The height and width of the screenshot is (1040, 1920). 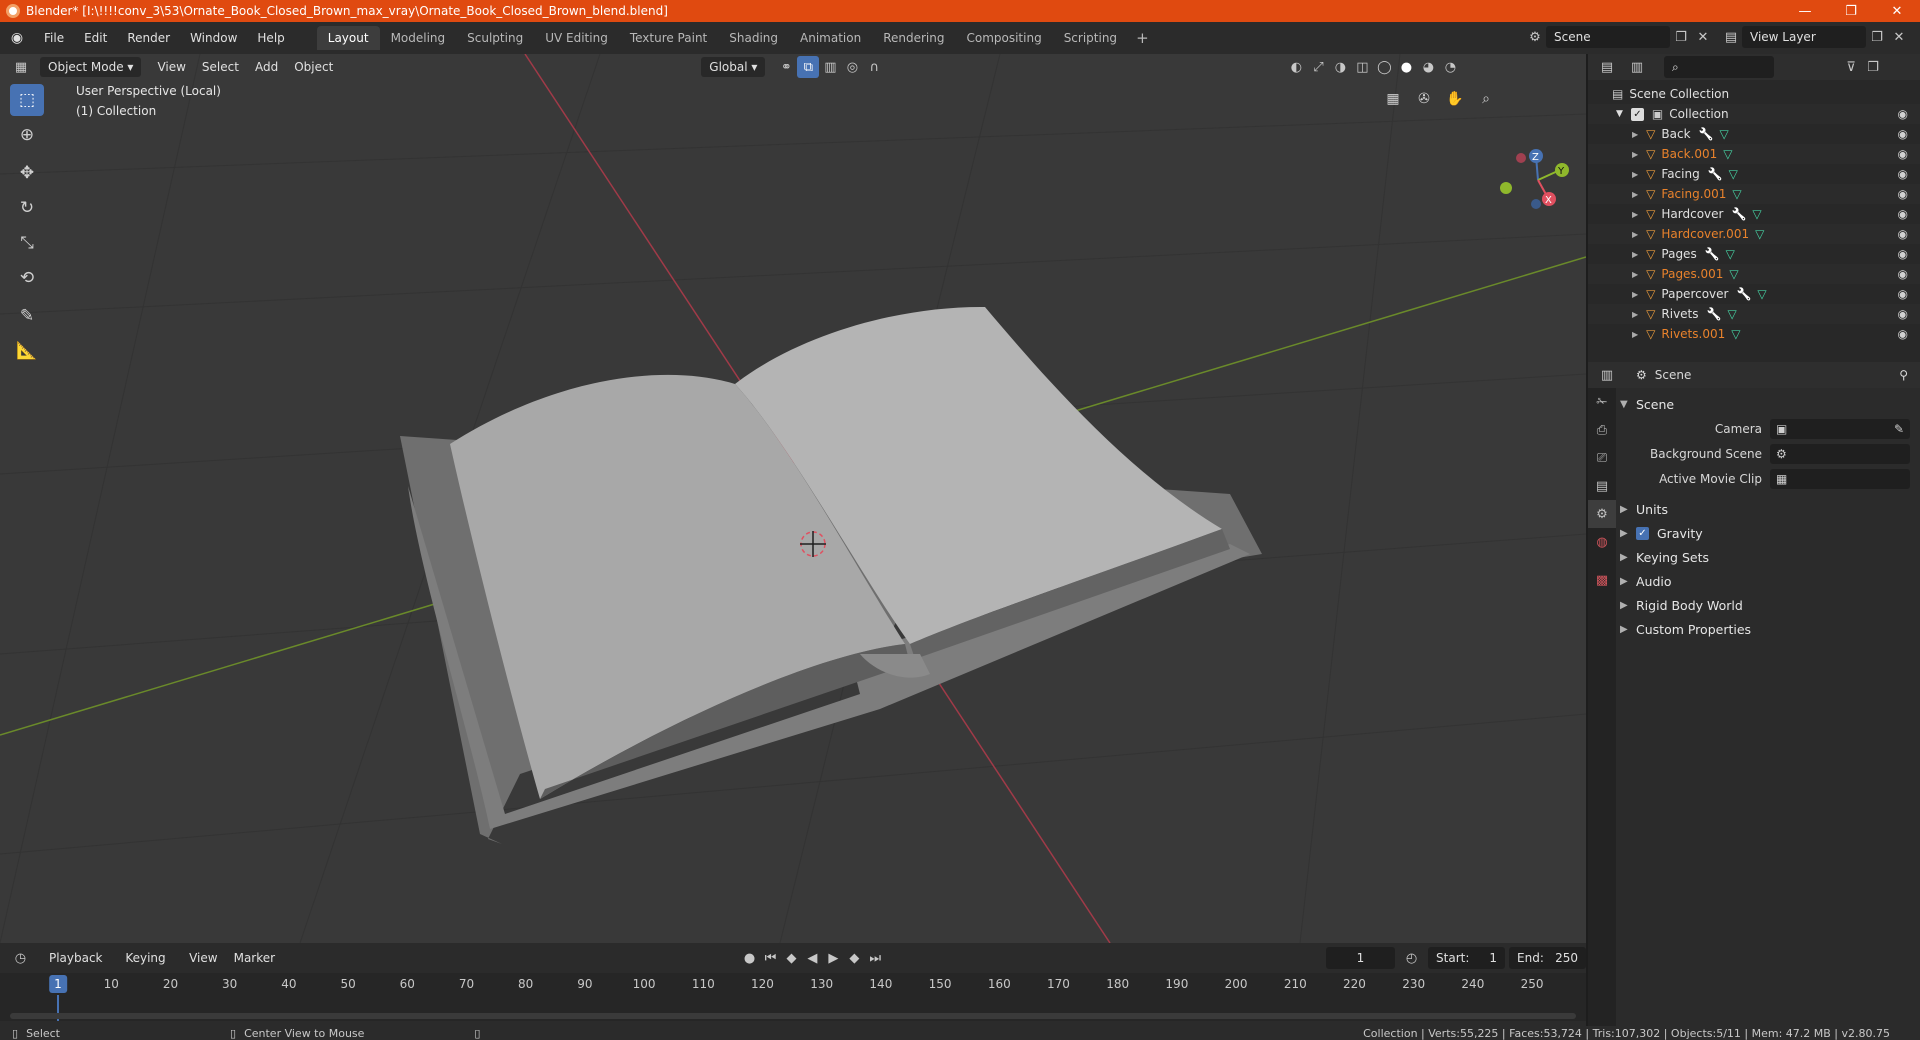 What do you see at coordinates (1754, 174) in the screenshot?
I see `outliner-object-row: ▶ ▽ Facing 🔧 ▽ ◉` at bounding box center [1754, 174].